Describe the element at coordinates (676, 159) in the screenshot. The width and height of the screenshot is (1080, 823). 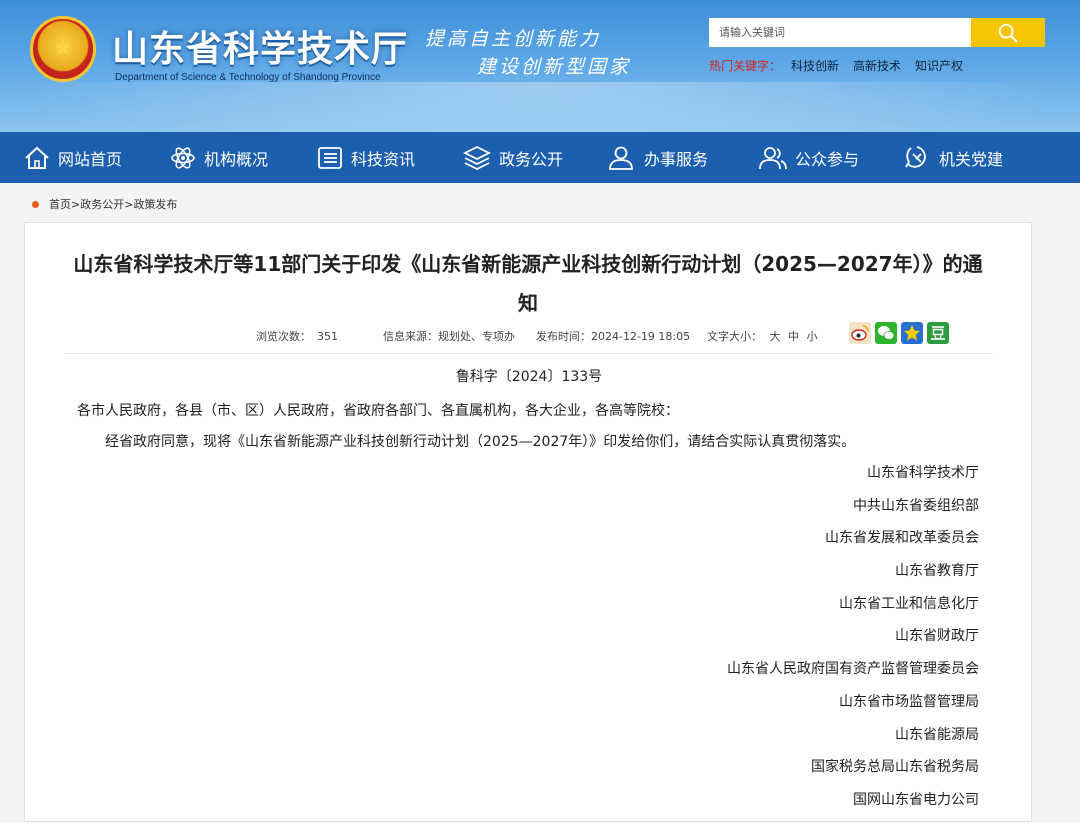
I see `nav-item-label: 办事服务` at that location.